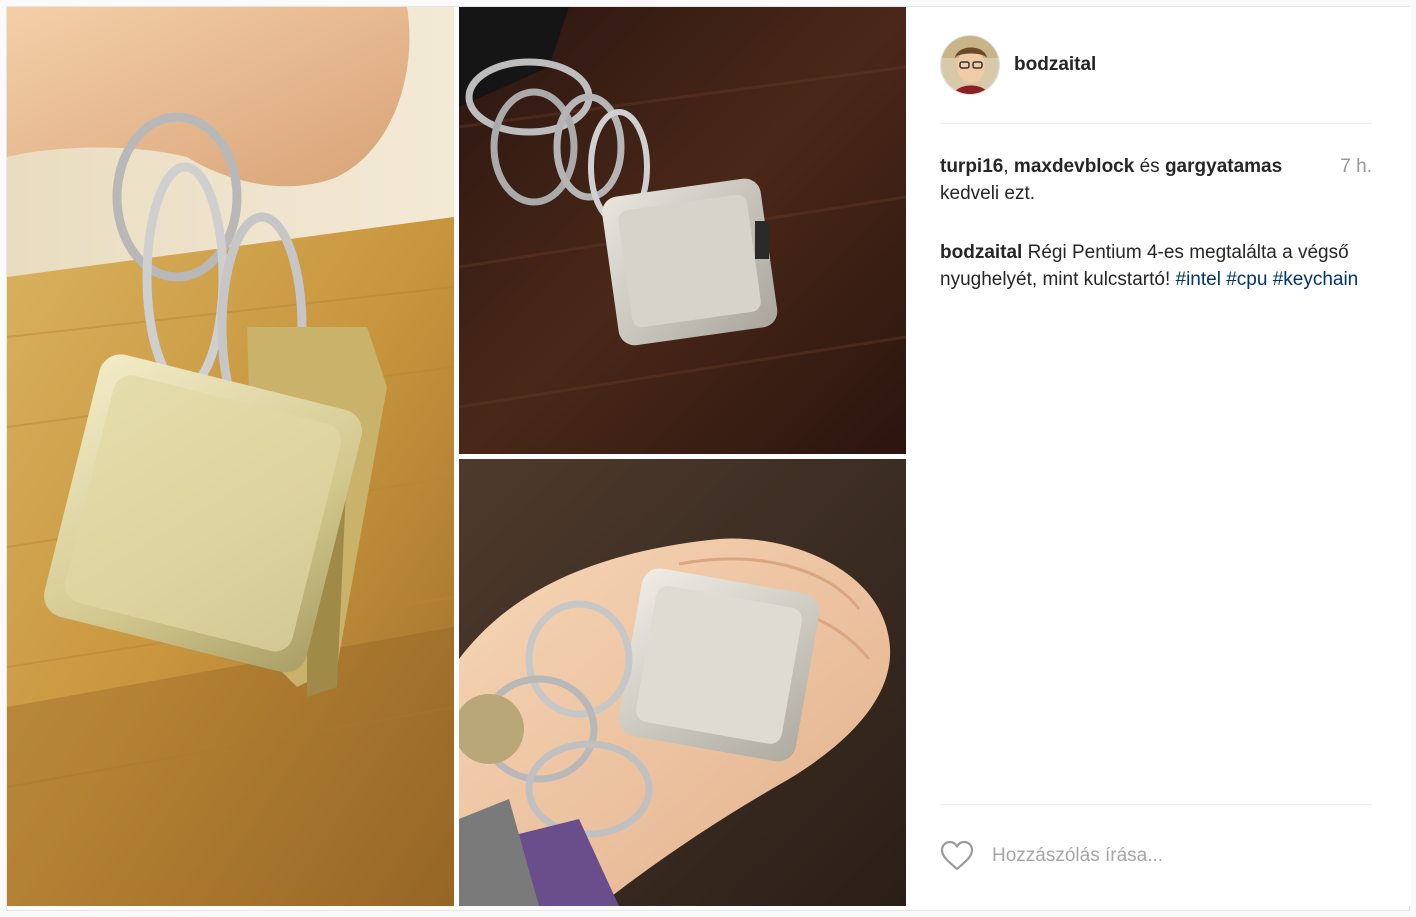  I want to click on post-timestamp: 7 h., so click(1356, 166).